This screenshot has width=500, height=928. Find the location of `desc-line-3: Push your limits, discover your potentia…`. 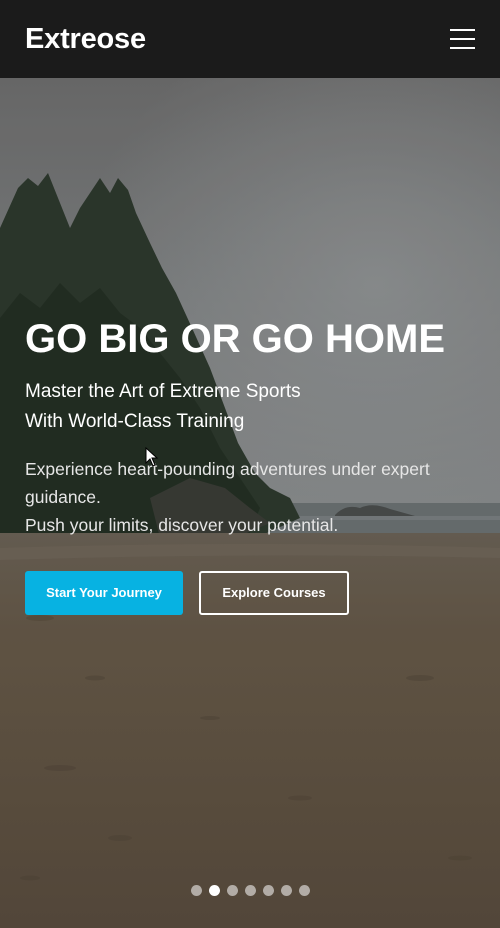

desc-line-3: Push your limits, discover your potentia… is located at coordinates (182, 525).